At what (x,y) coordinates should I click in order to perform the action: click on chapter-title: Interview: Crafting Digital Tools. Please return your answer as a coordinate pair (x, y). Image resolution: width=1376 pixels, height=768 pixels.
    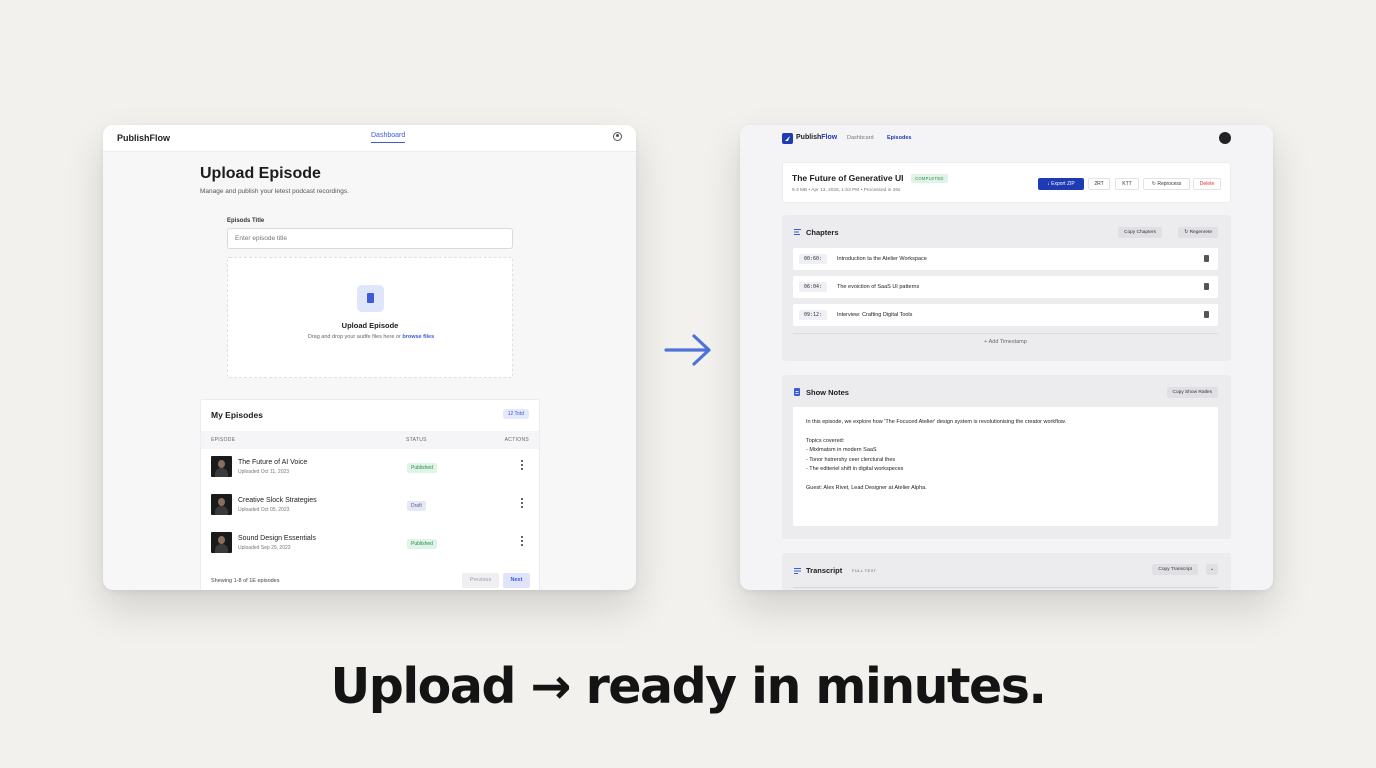
    Looking at the image, I should click on (874, 315).